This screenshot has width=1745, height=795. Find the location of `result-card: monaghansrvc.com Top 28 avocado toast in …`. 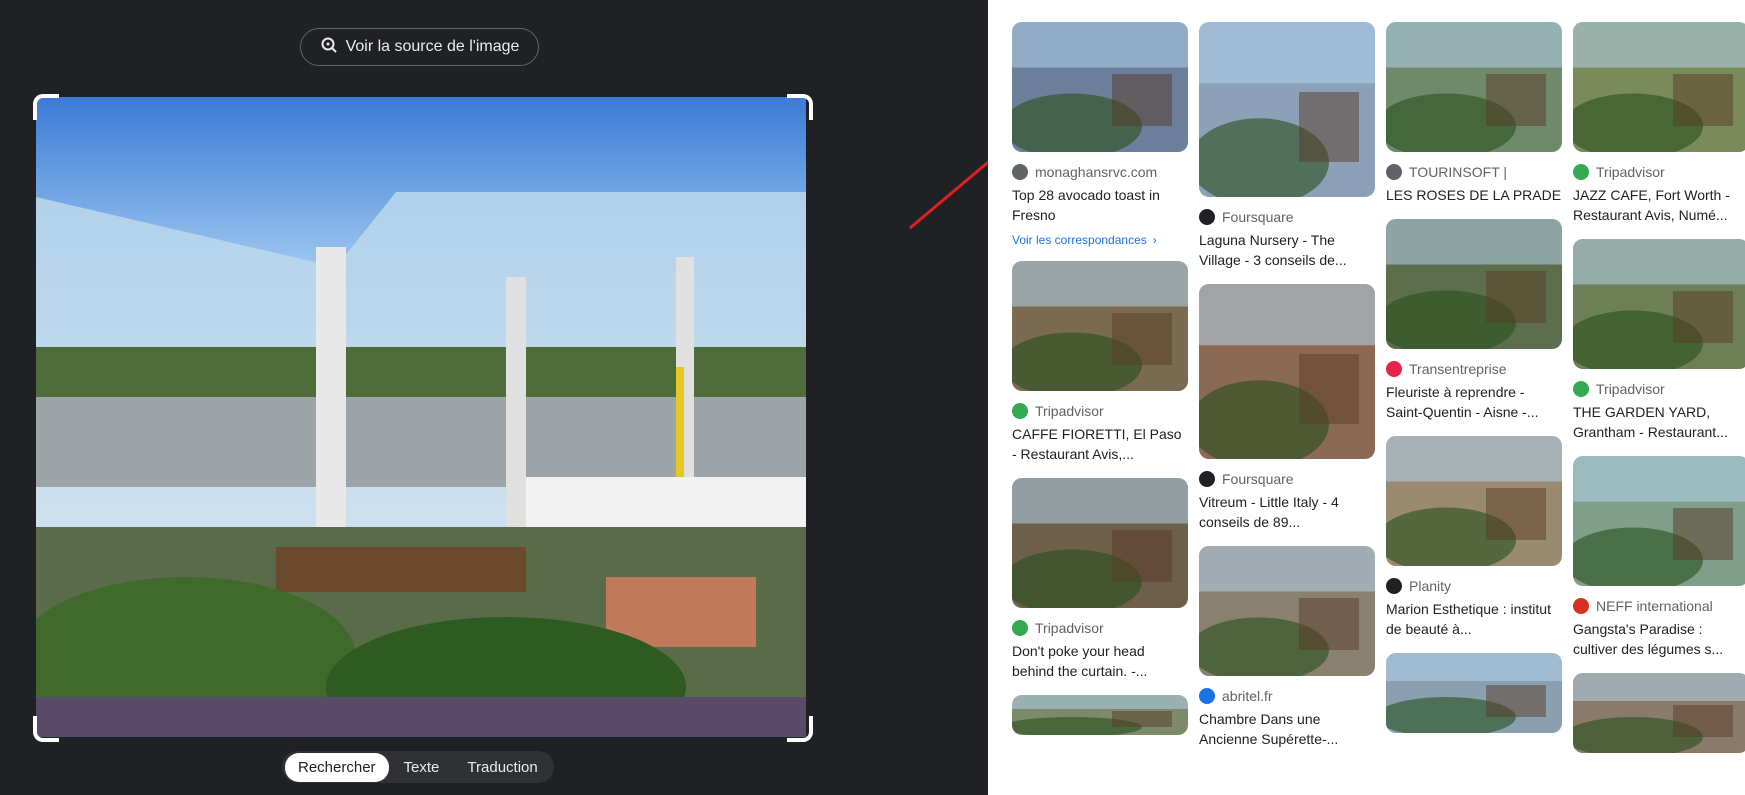

result-card: monaghansrvc.com Top 28 avocado toast in … is located at coordinates (1100, 134).